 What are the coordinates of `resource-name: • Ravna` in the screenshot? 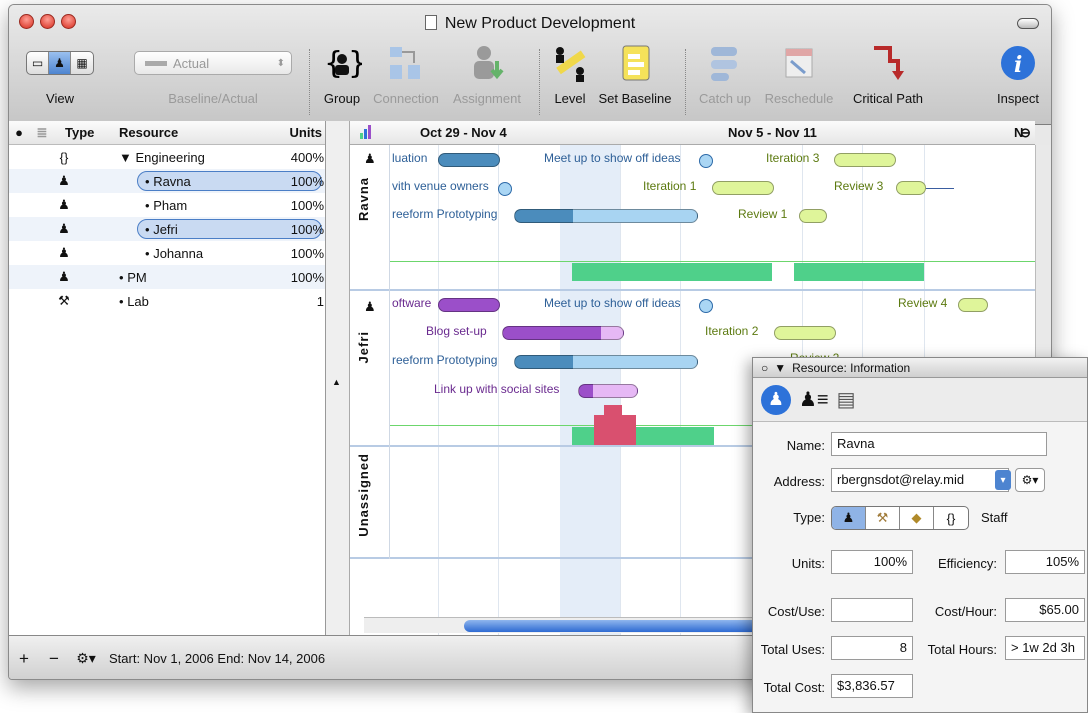 It's located at (168, 181).